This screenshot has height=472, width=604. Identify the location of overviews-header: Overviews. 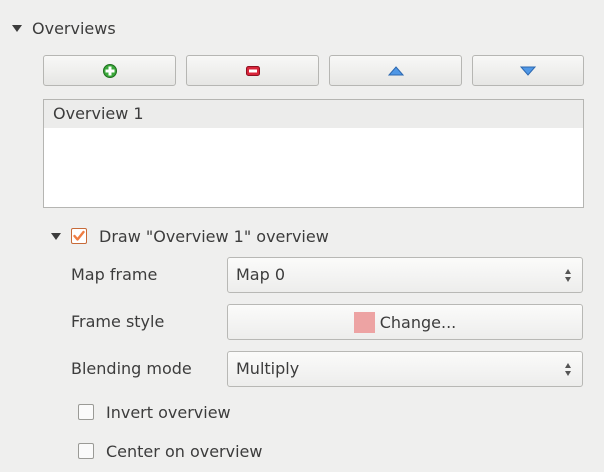
(64, 28).